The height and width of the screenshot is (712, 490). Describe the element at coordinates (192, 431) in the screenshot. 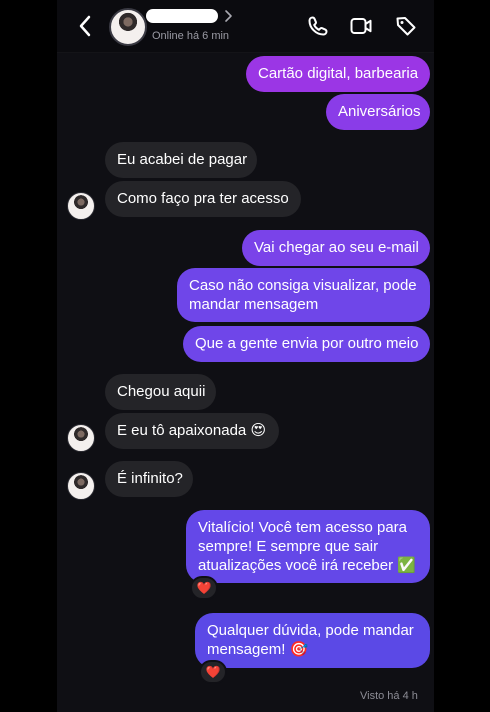

I see `message-bubble: E eu tô apaixonada 😍` at that location.